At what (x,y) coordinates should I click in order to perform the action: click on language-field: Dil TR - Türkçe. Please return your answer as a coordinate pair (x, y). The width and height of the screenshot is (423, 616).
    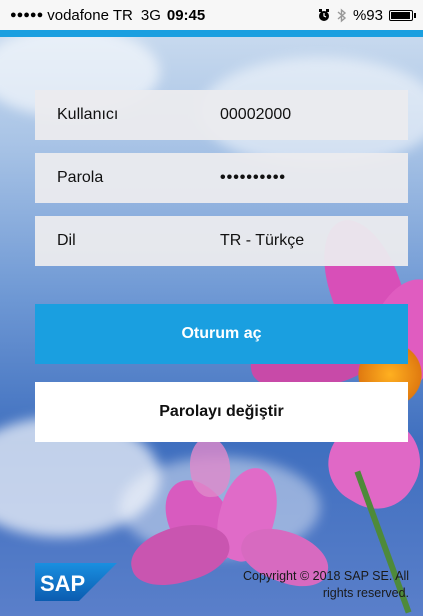
    Looking at the image, I should click on (221, 241).